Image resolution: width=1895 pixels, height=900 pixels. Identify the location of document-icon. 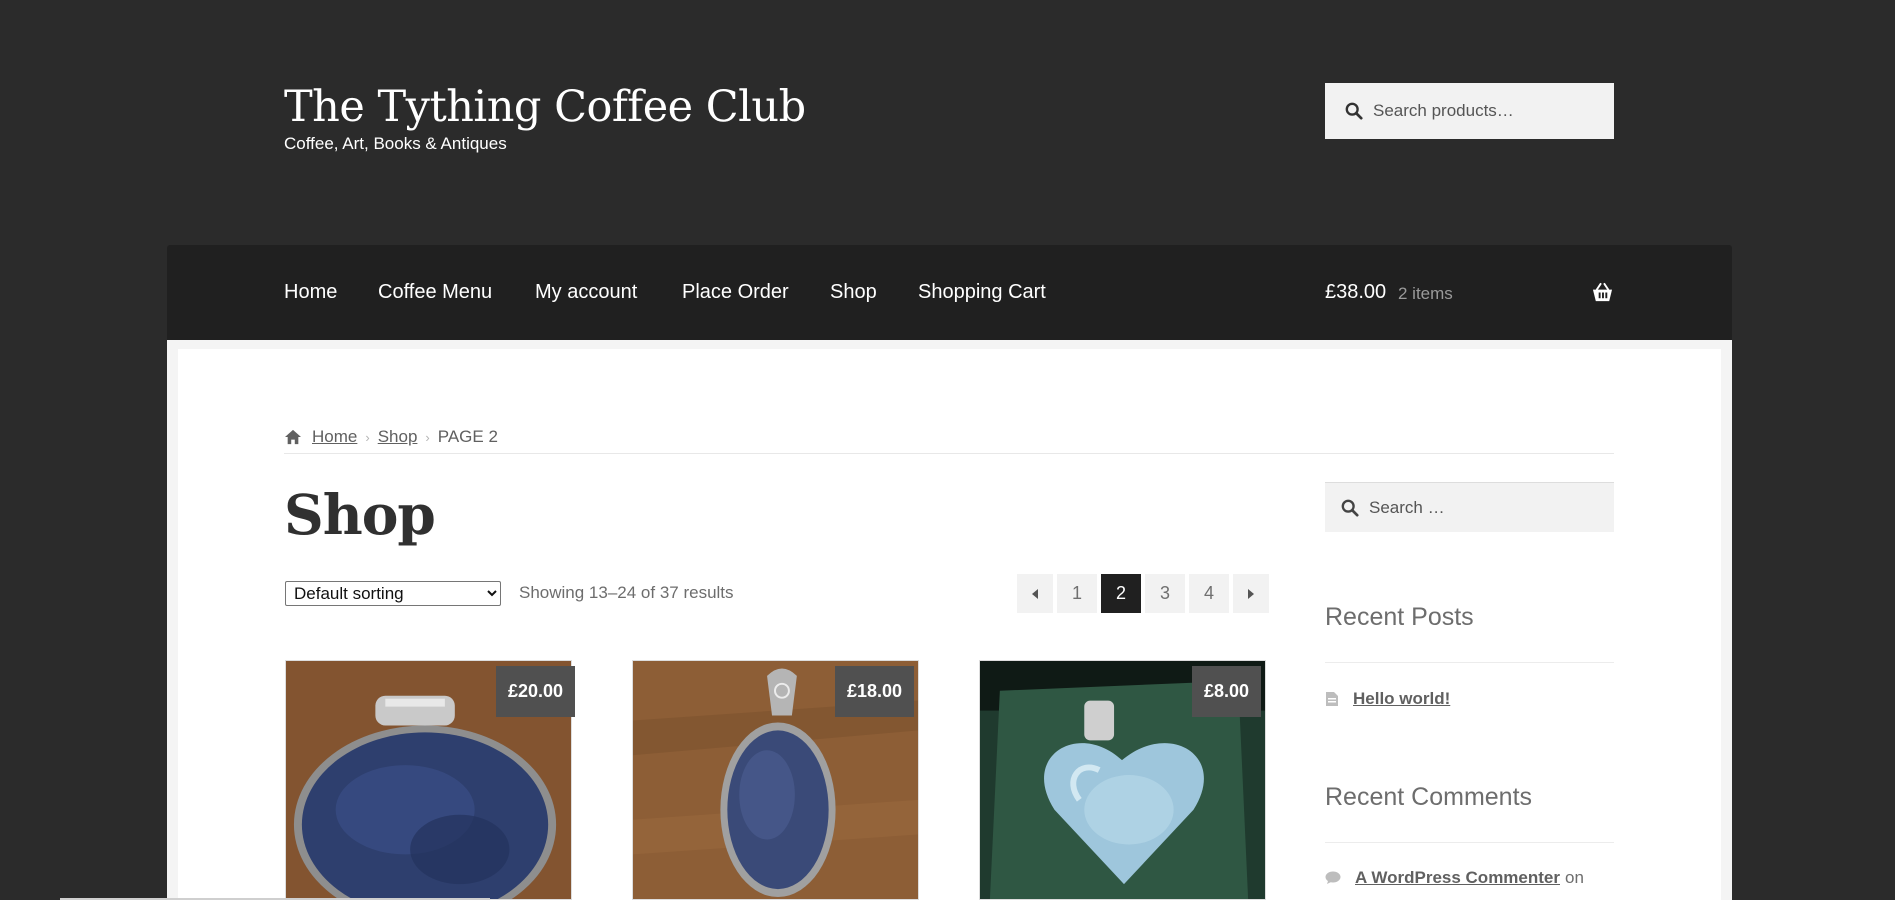
(1332, 699).